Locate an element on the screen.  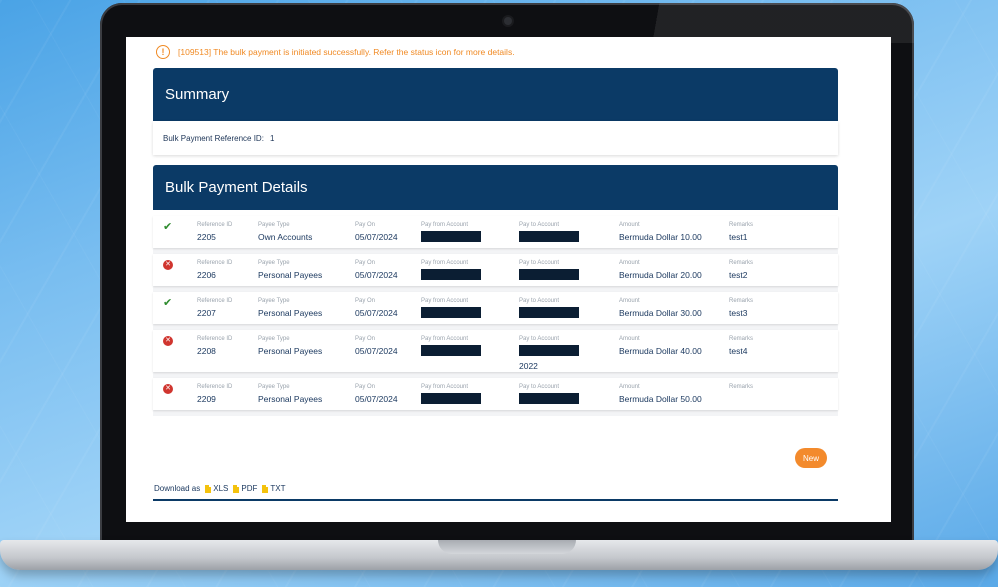
reference-id-value: 1 is located at coordinates (272, 138).